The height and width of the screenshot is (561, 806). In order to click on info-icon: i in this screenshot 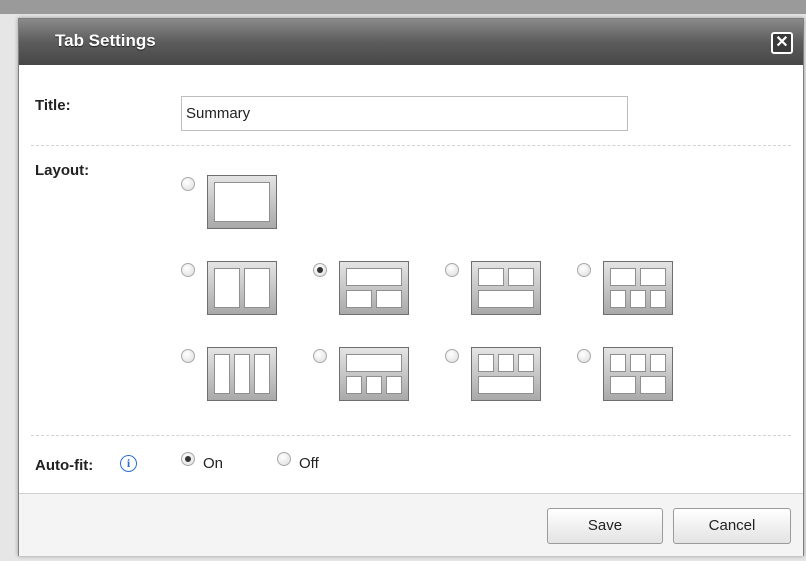, I will do `click(128, 463)`.